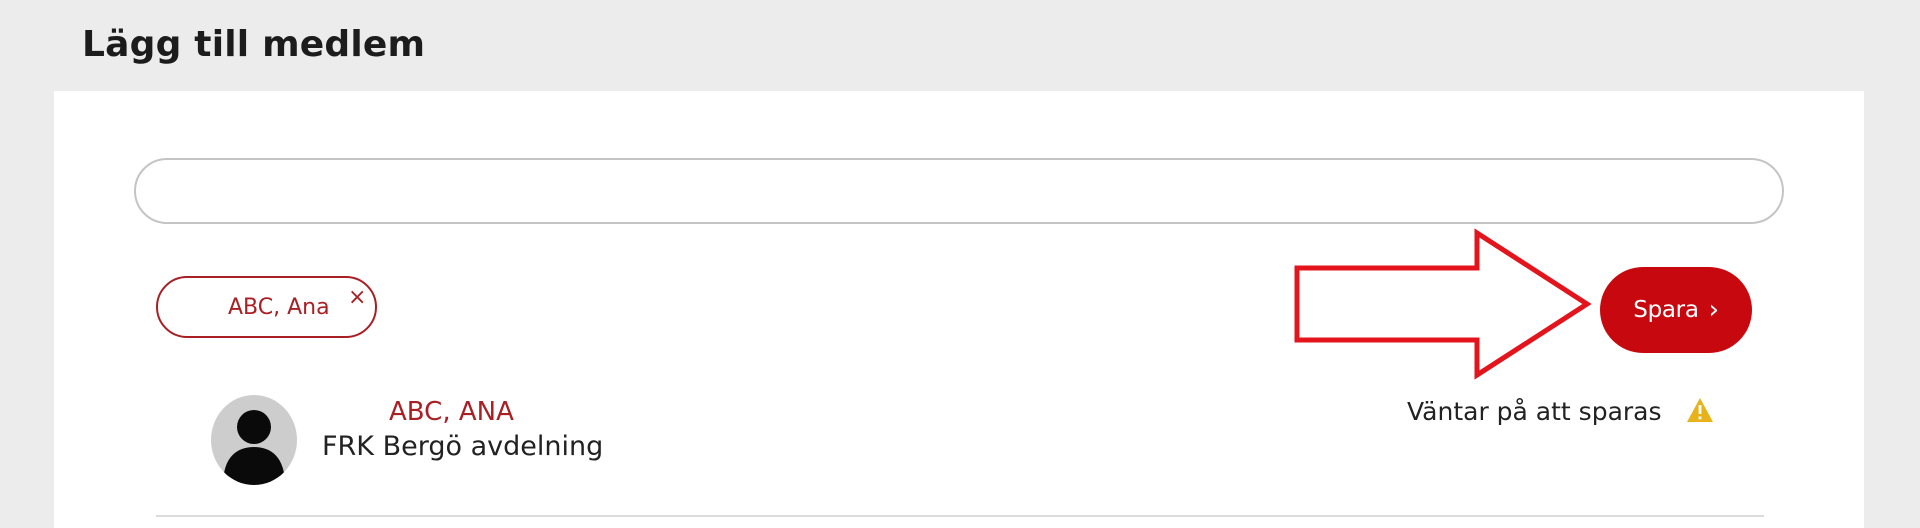  I want to click on save-button: Spara ›, so click(1676, 310).